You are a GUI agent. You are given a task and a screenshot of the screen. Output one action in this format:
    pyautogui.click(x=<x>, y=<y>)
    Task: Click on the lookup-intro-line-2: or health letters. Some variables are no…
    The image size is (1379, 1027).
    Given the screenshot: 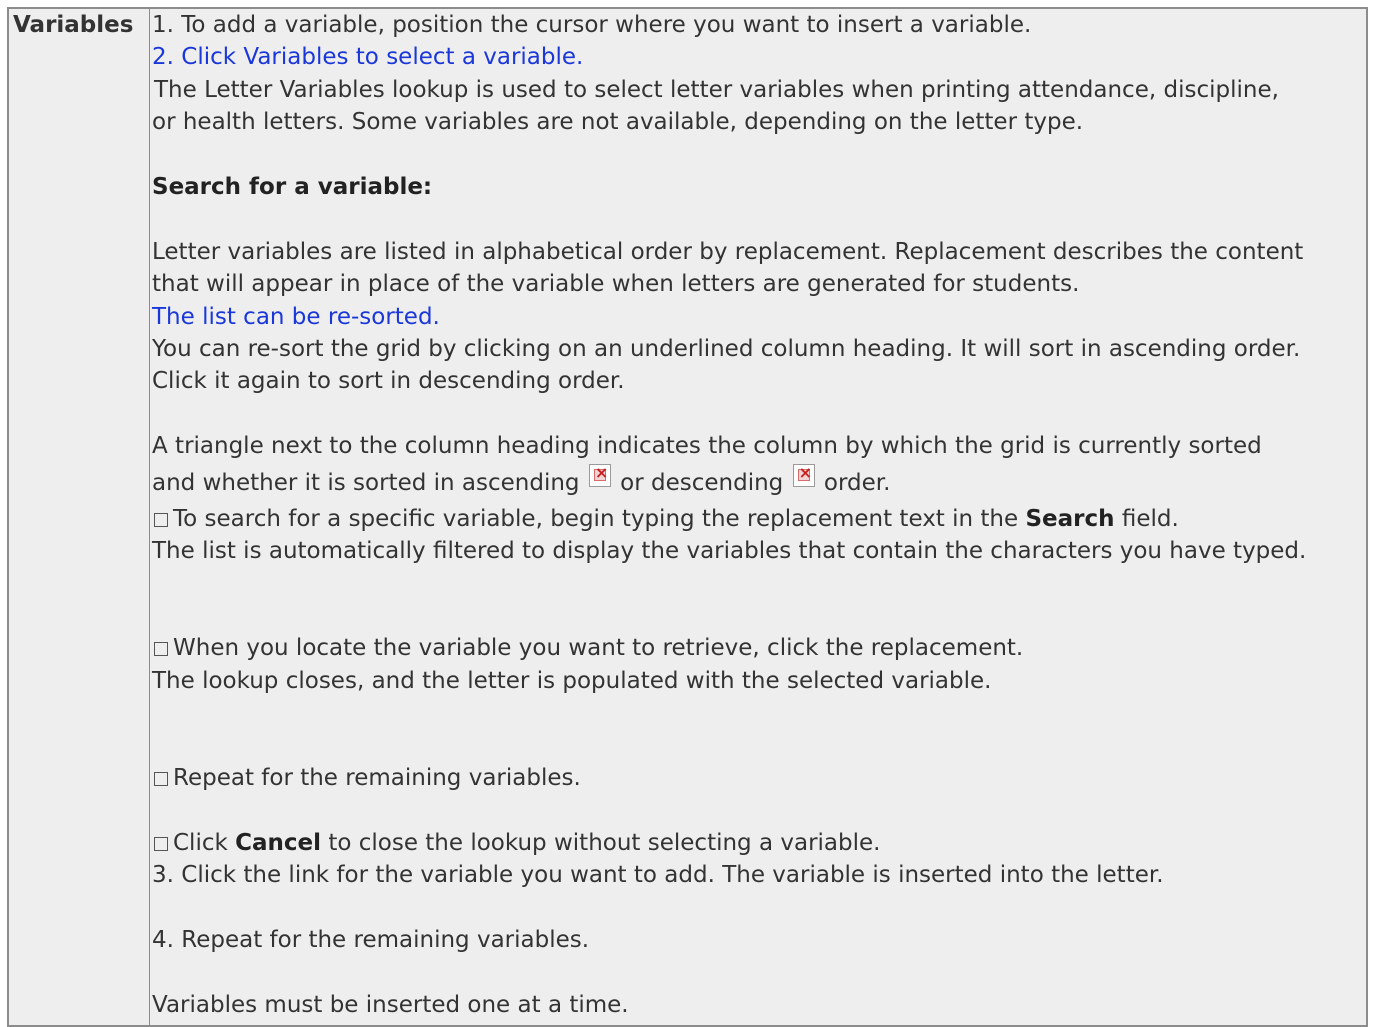 What is the action you would take?
    pyautogui.click(x=618, y=122)
    